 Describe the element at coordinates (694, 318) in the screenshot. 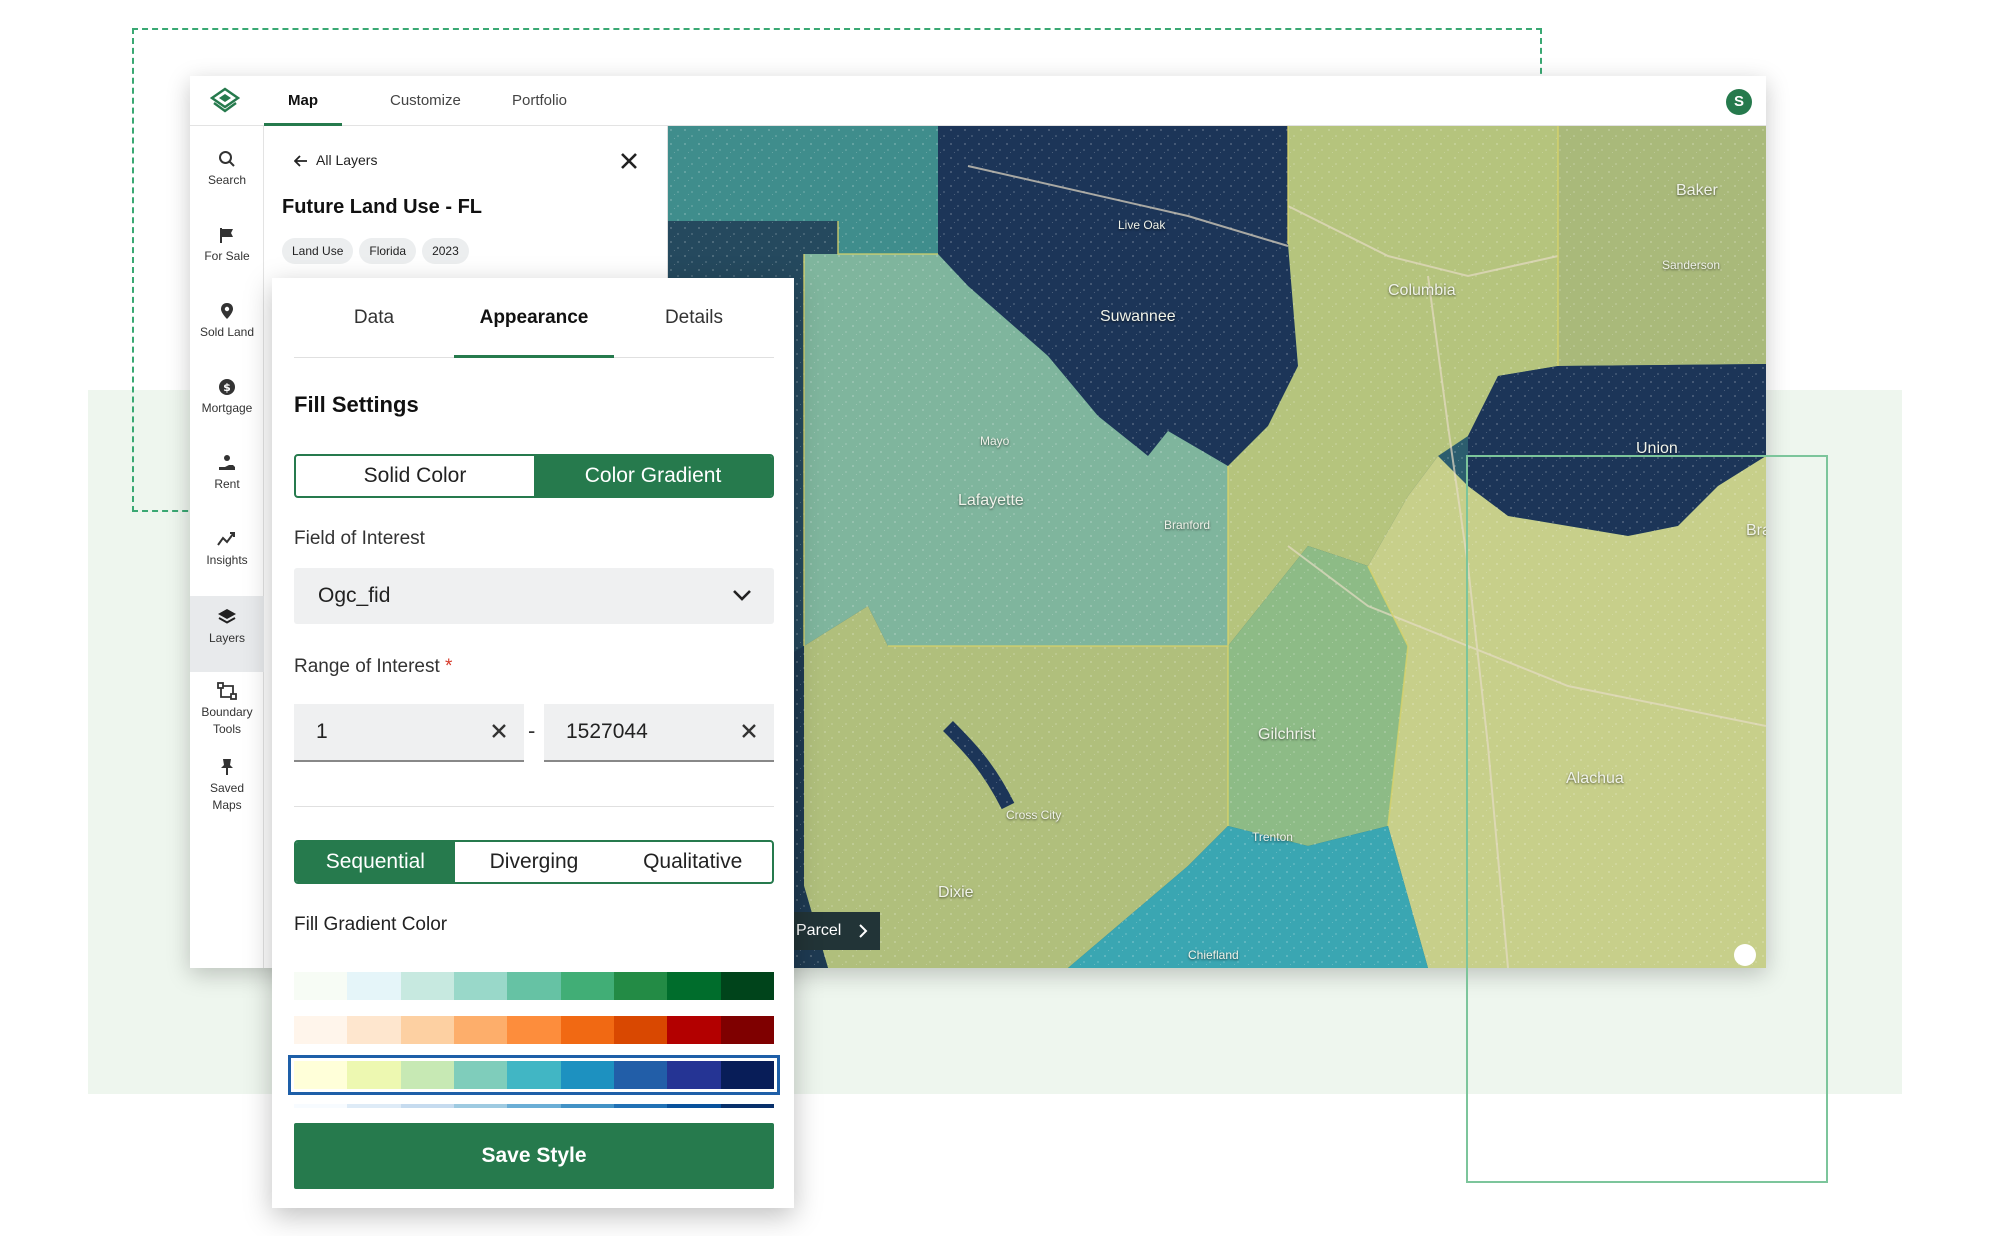

I see `tab-details: Details` at that location.